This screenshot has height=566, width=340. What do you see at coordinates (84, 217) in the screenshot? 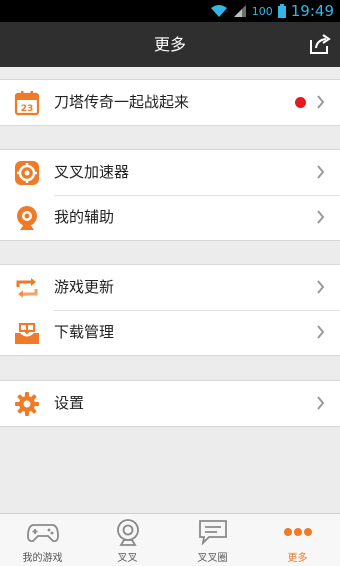
I see `menu-item-label: 我的辅助` at bounding box center [84, 217].